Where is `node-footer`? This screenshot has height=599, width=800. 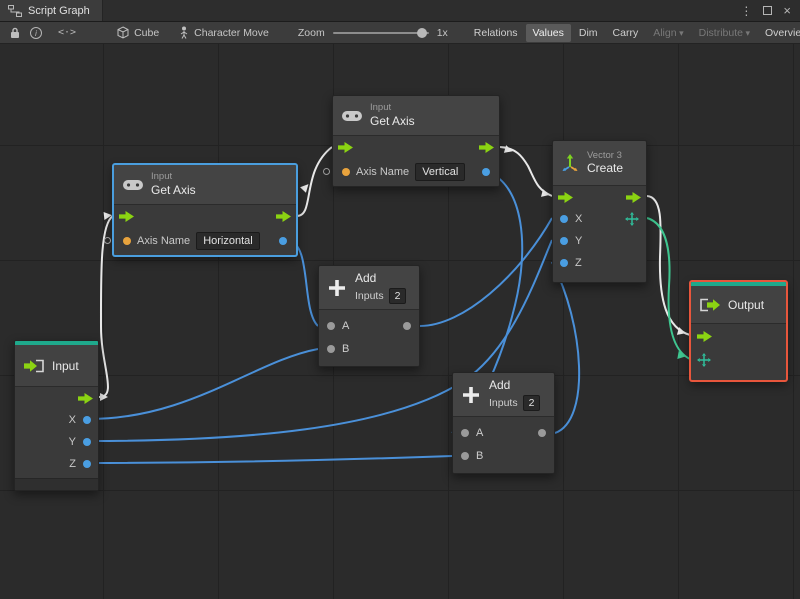 node-footer is located at coordinates (56, 484).